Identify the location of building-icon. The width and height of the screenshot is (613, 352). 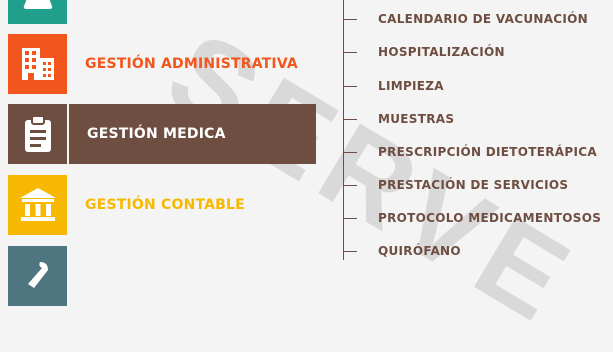
(37, 64).